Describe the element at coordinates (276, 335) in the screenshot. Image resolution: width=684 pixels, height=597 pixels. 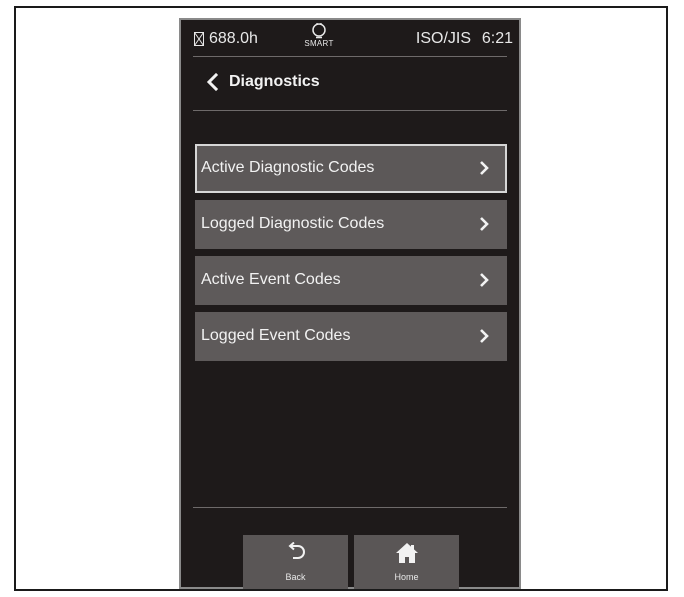
I see `menu-item-label: Logged Event Codes` at that location.